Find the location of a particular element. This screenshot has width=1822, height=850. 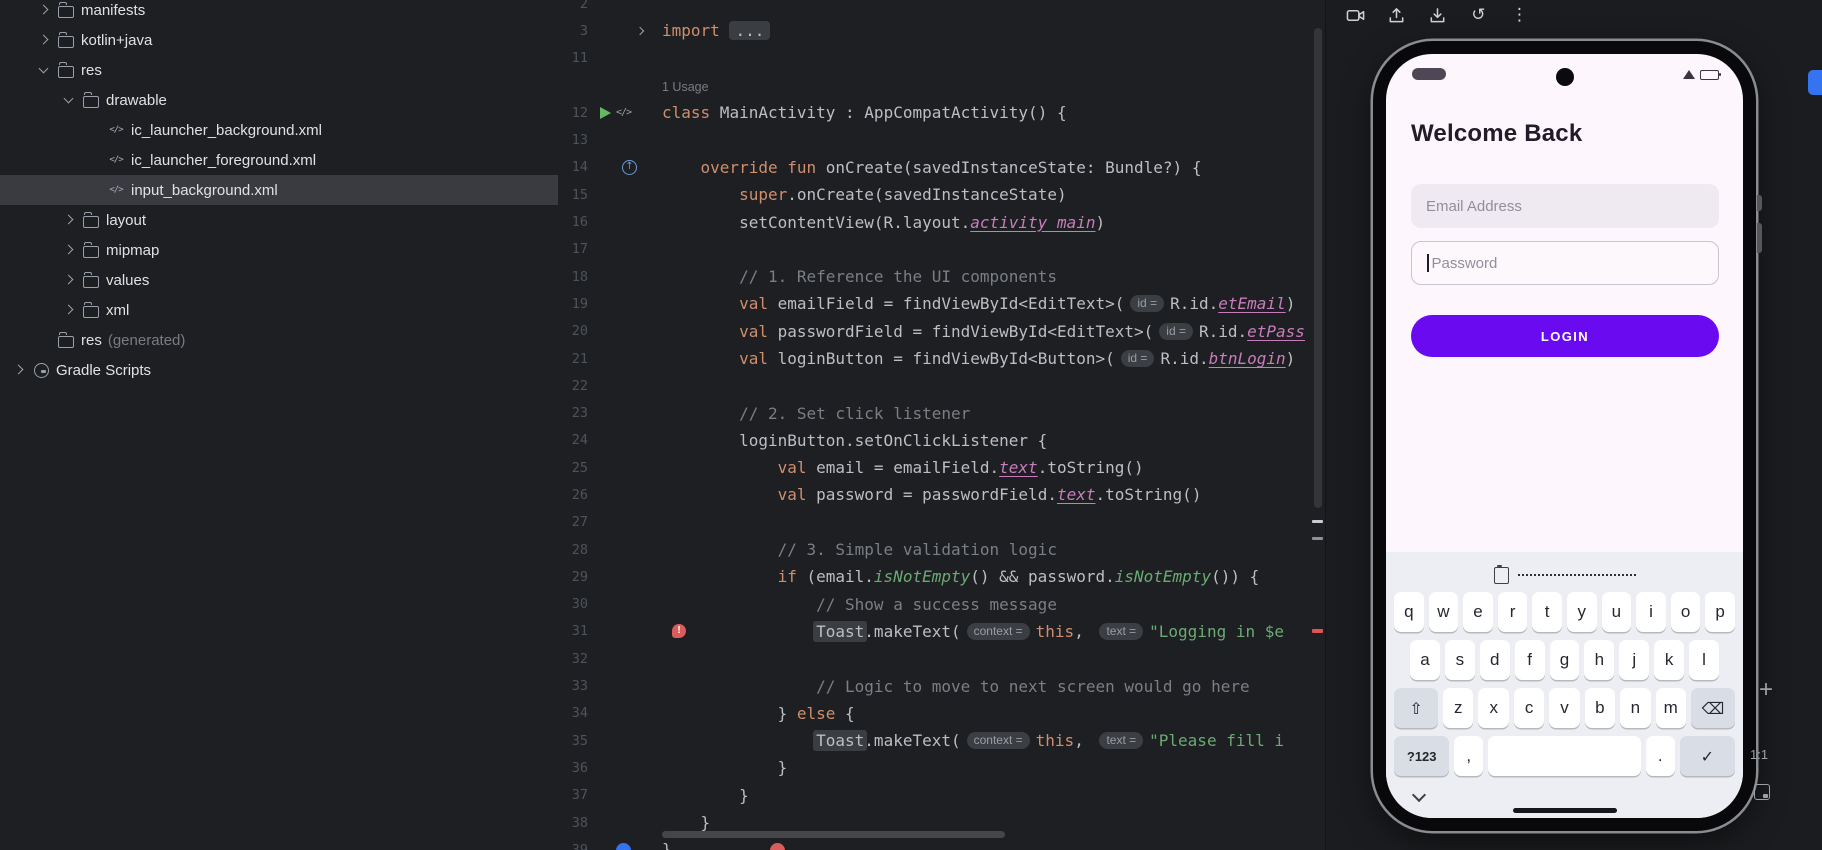

key-y: y is located at coordinates (1581, 612).